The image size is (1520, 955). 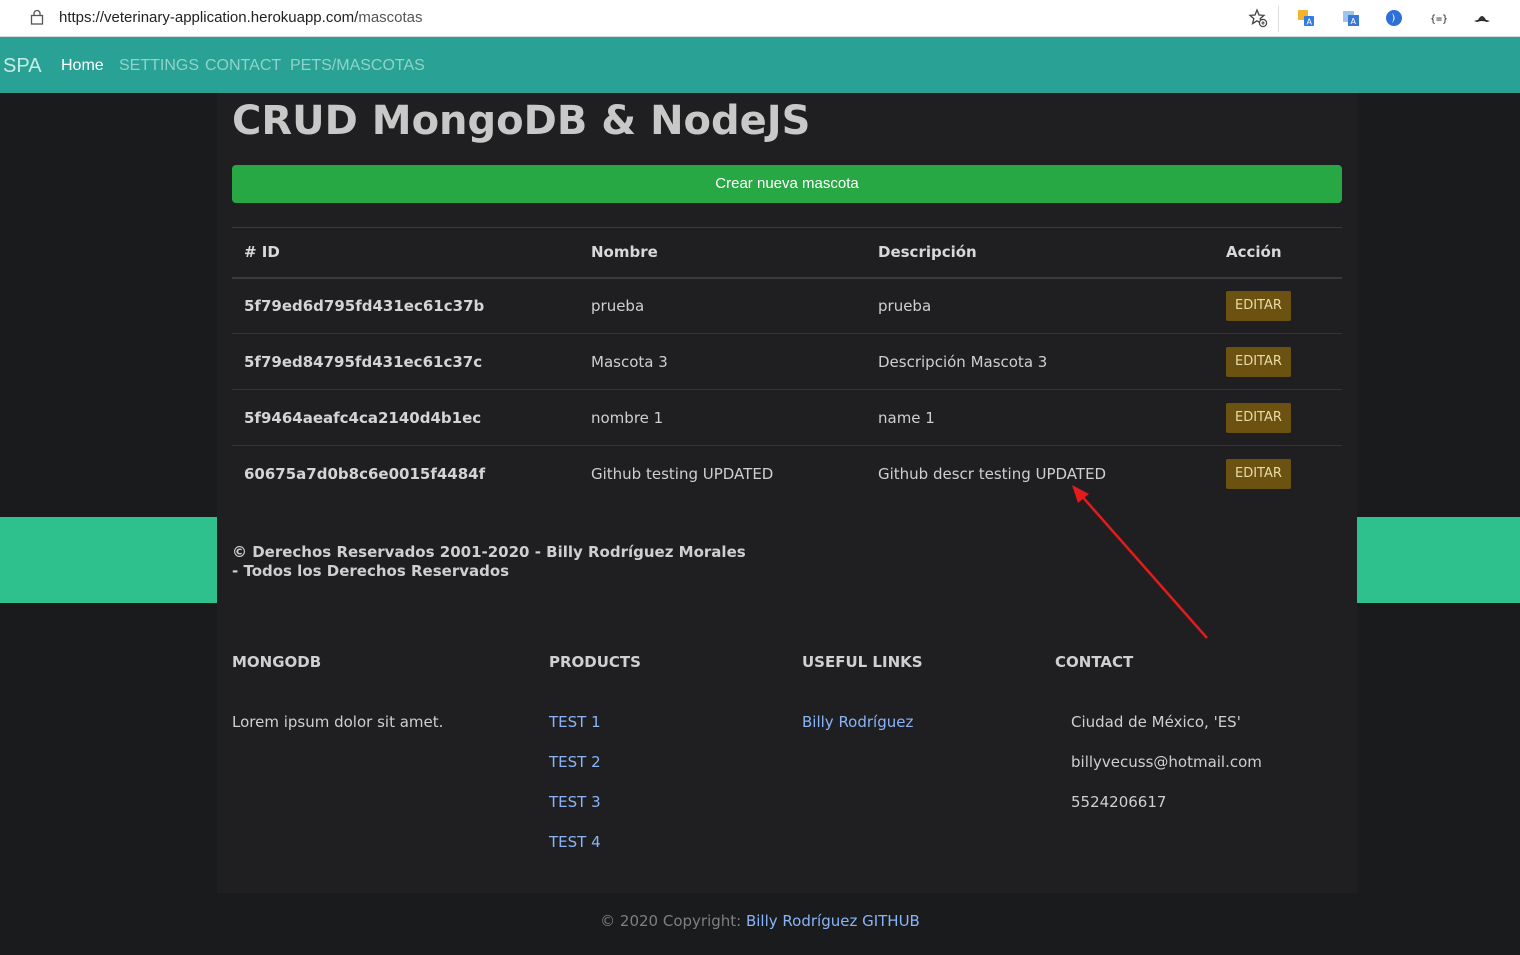 What do you see at coordinates (357, 66) in the screenshot?
I see `nav-link-pets: PETS/MASCOTAS` at bounding box center [357, 66].